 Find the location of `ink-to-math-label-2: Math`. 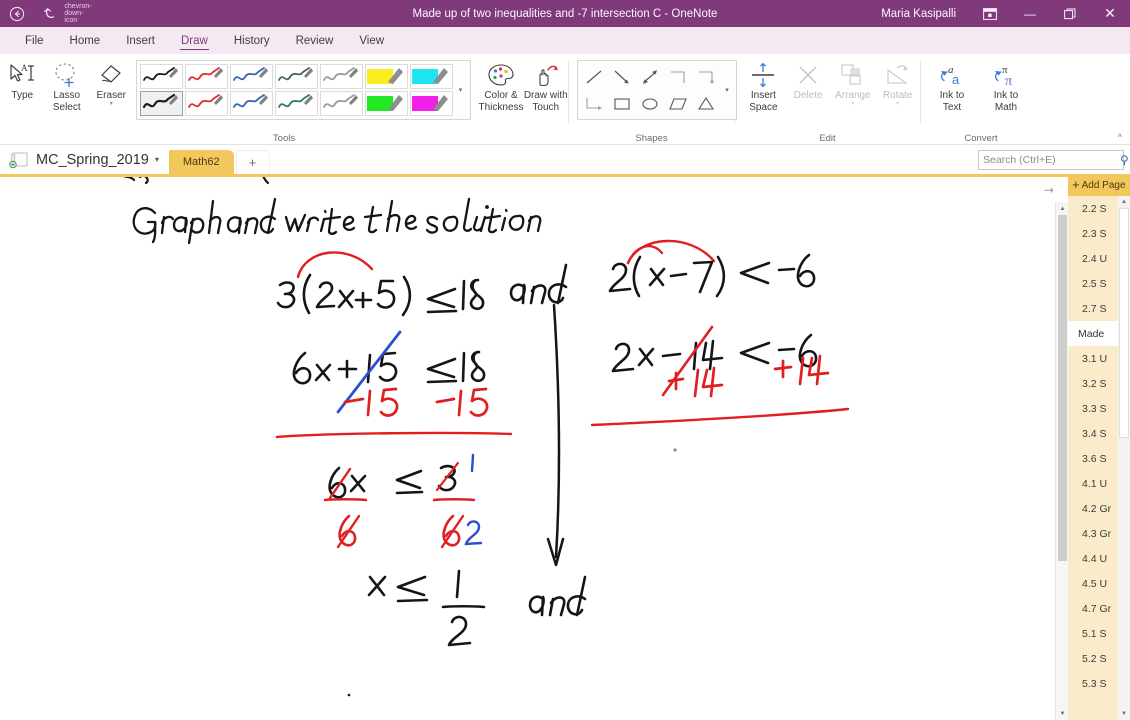

ink-to-math-label-2: Math is located at coordinates (1006, 107).